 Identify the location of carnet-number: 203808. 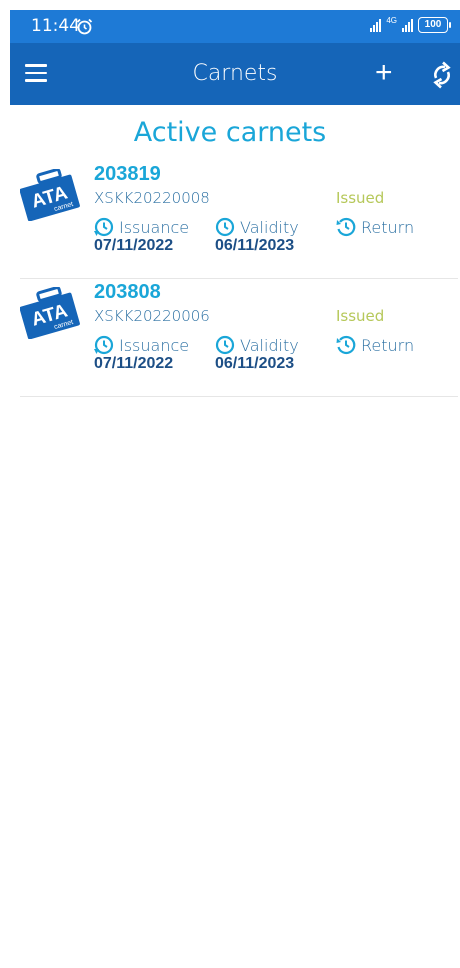
(127, 292).